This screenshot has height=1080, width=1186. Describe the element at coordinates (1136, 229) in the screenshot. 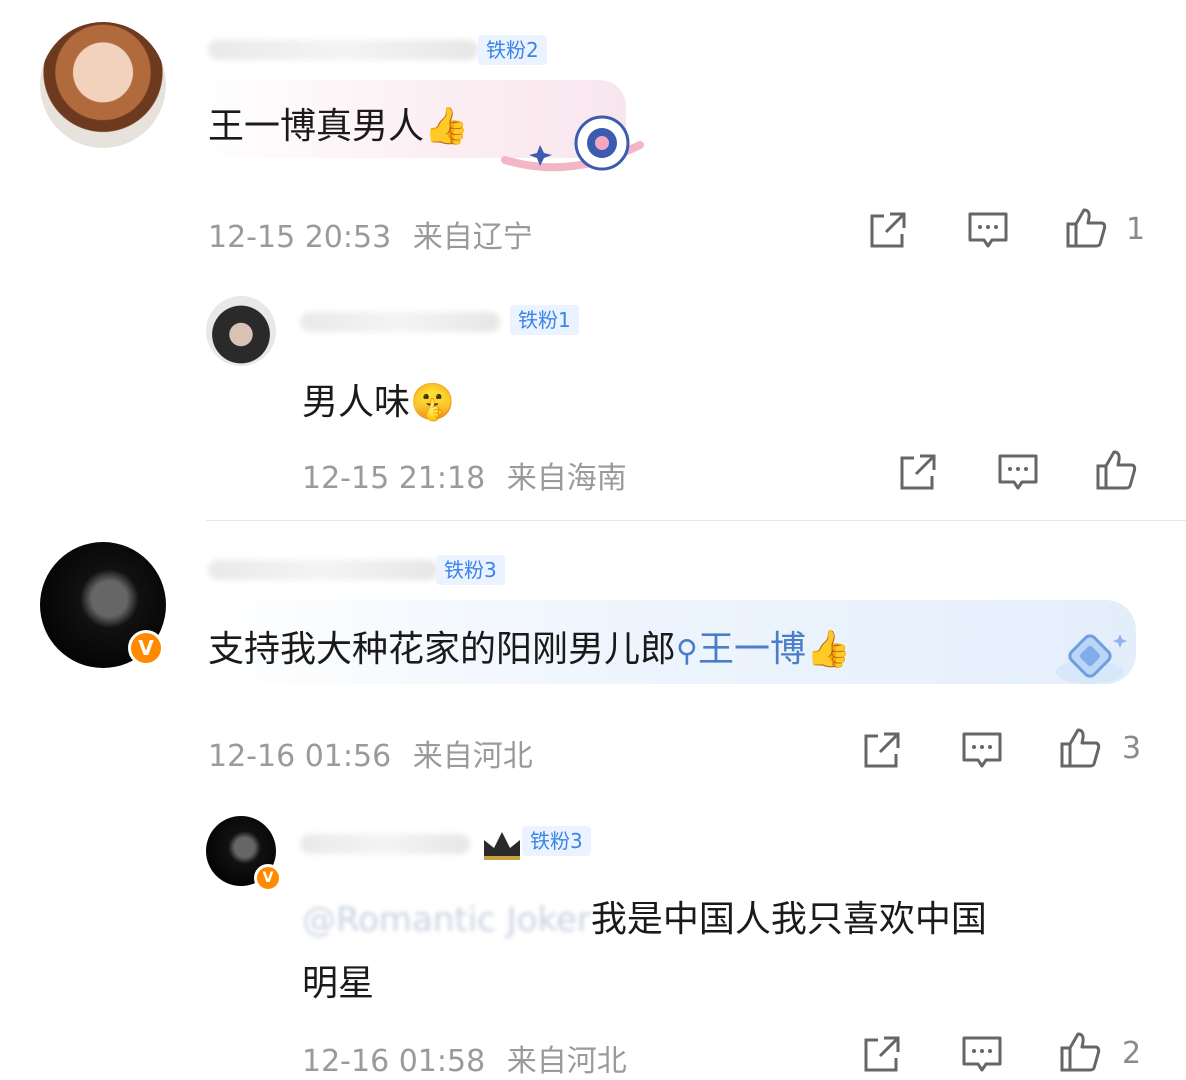

I see `like-count: 1` at that location.